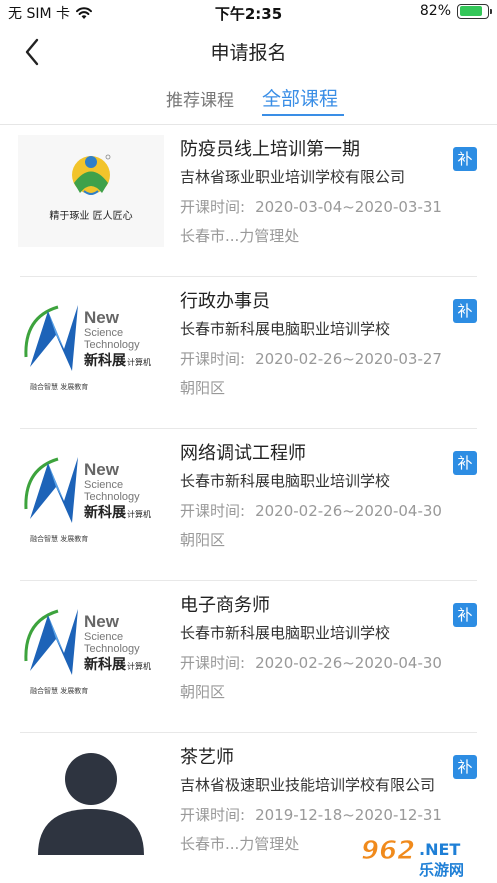  Describe the element at coordinates (435, 11) in the screenshot. I see `battery-percent: 82%` at that location.